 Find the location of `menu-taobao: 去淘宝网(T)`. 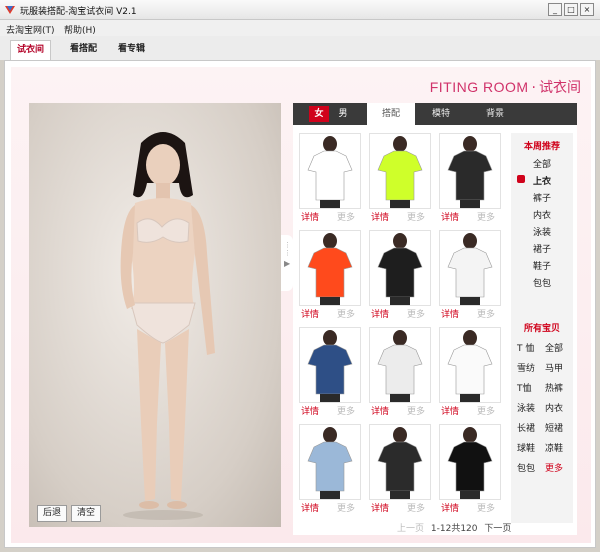

menu-taobao: 去淘宝网(T) is located at coordinates (30, 29).